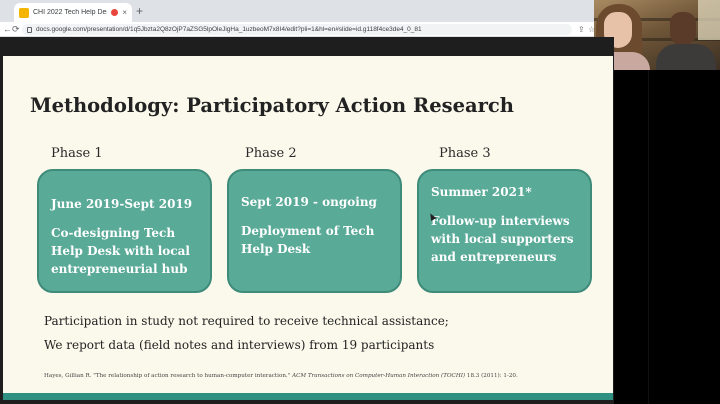 The height and width of the screenshot is (404, 720). I want to click on phase-2-description: Deployment of Tech Help Desk, so click(308, 240).